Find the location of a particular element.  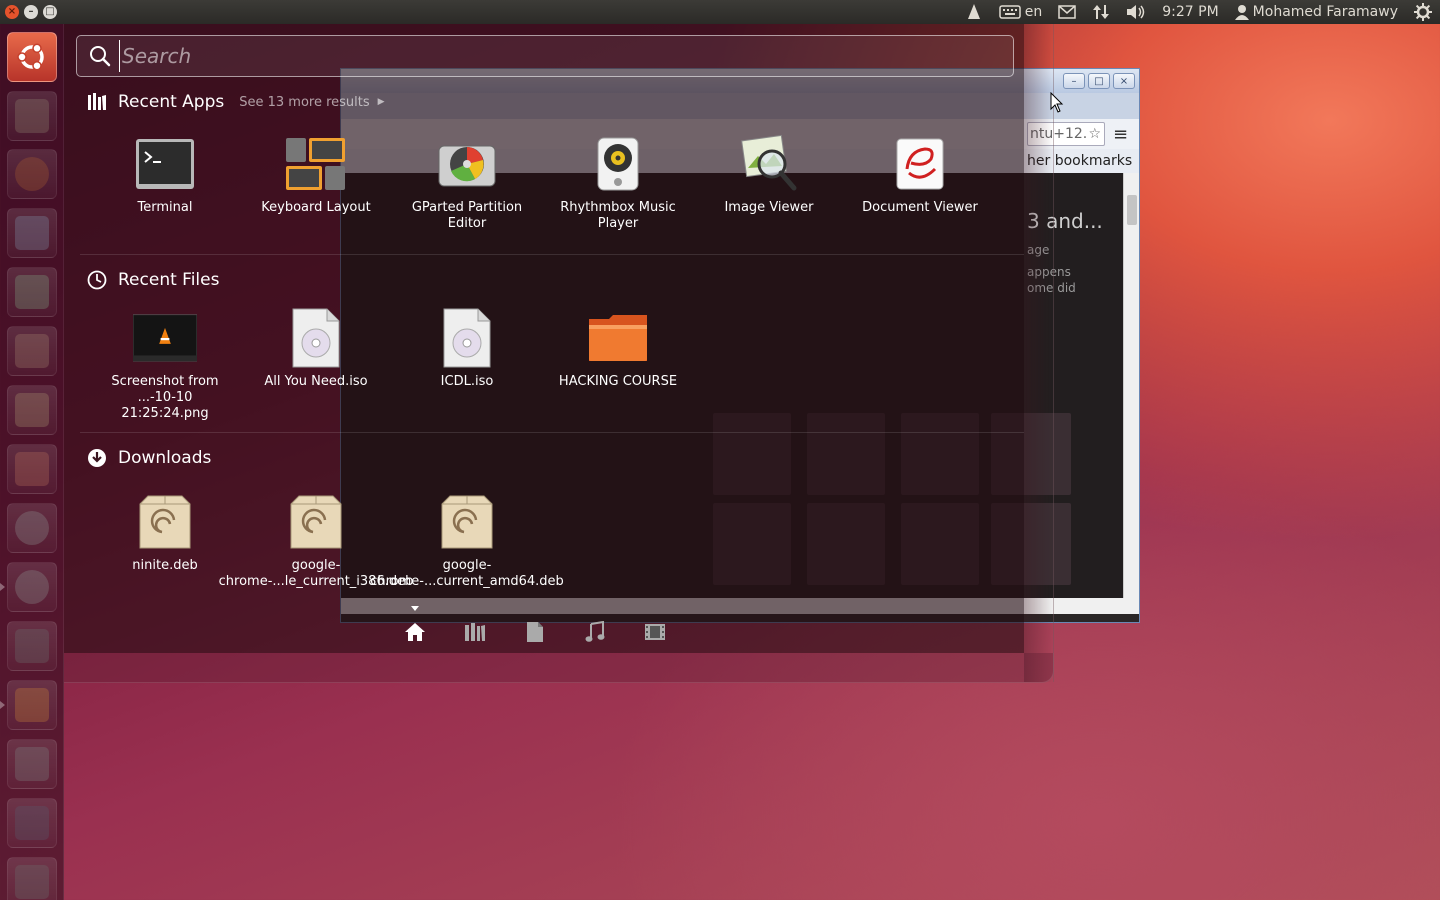

recent-files-header: Recent Files is located at coordinates (152, 280).